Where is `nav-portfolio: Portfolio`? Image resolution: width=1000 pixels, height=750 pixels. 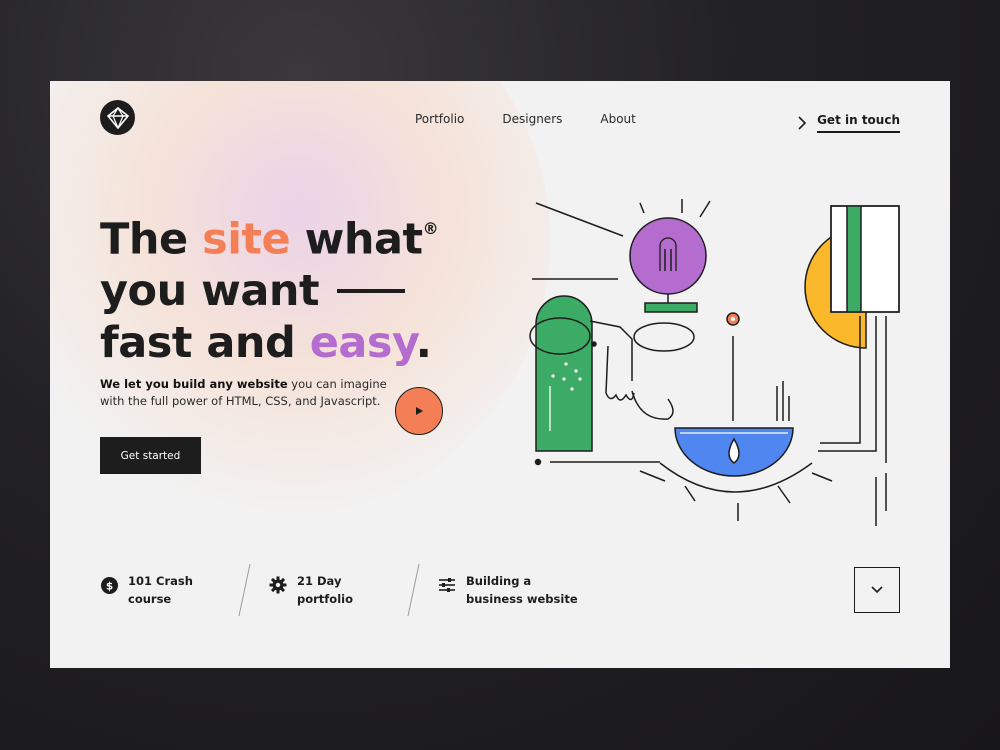
nav-portfolio: Portfolio is located at coordinates (439, 119).